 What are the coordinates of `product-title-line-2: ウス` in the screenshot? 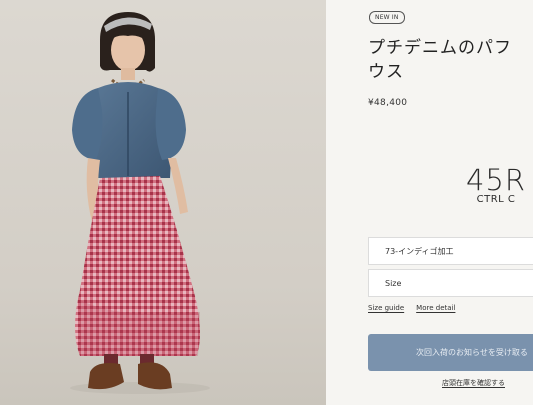 It's located at (386, 72).